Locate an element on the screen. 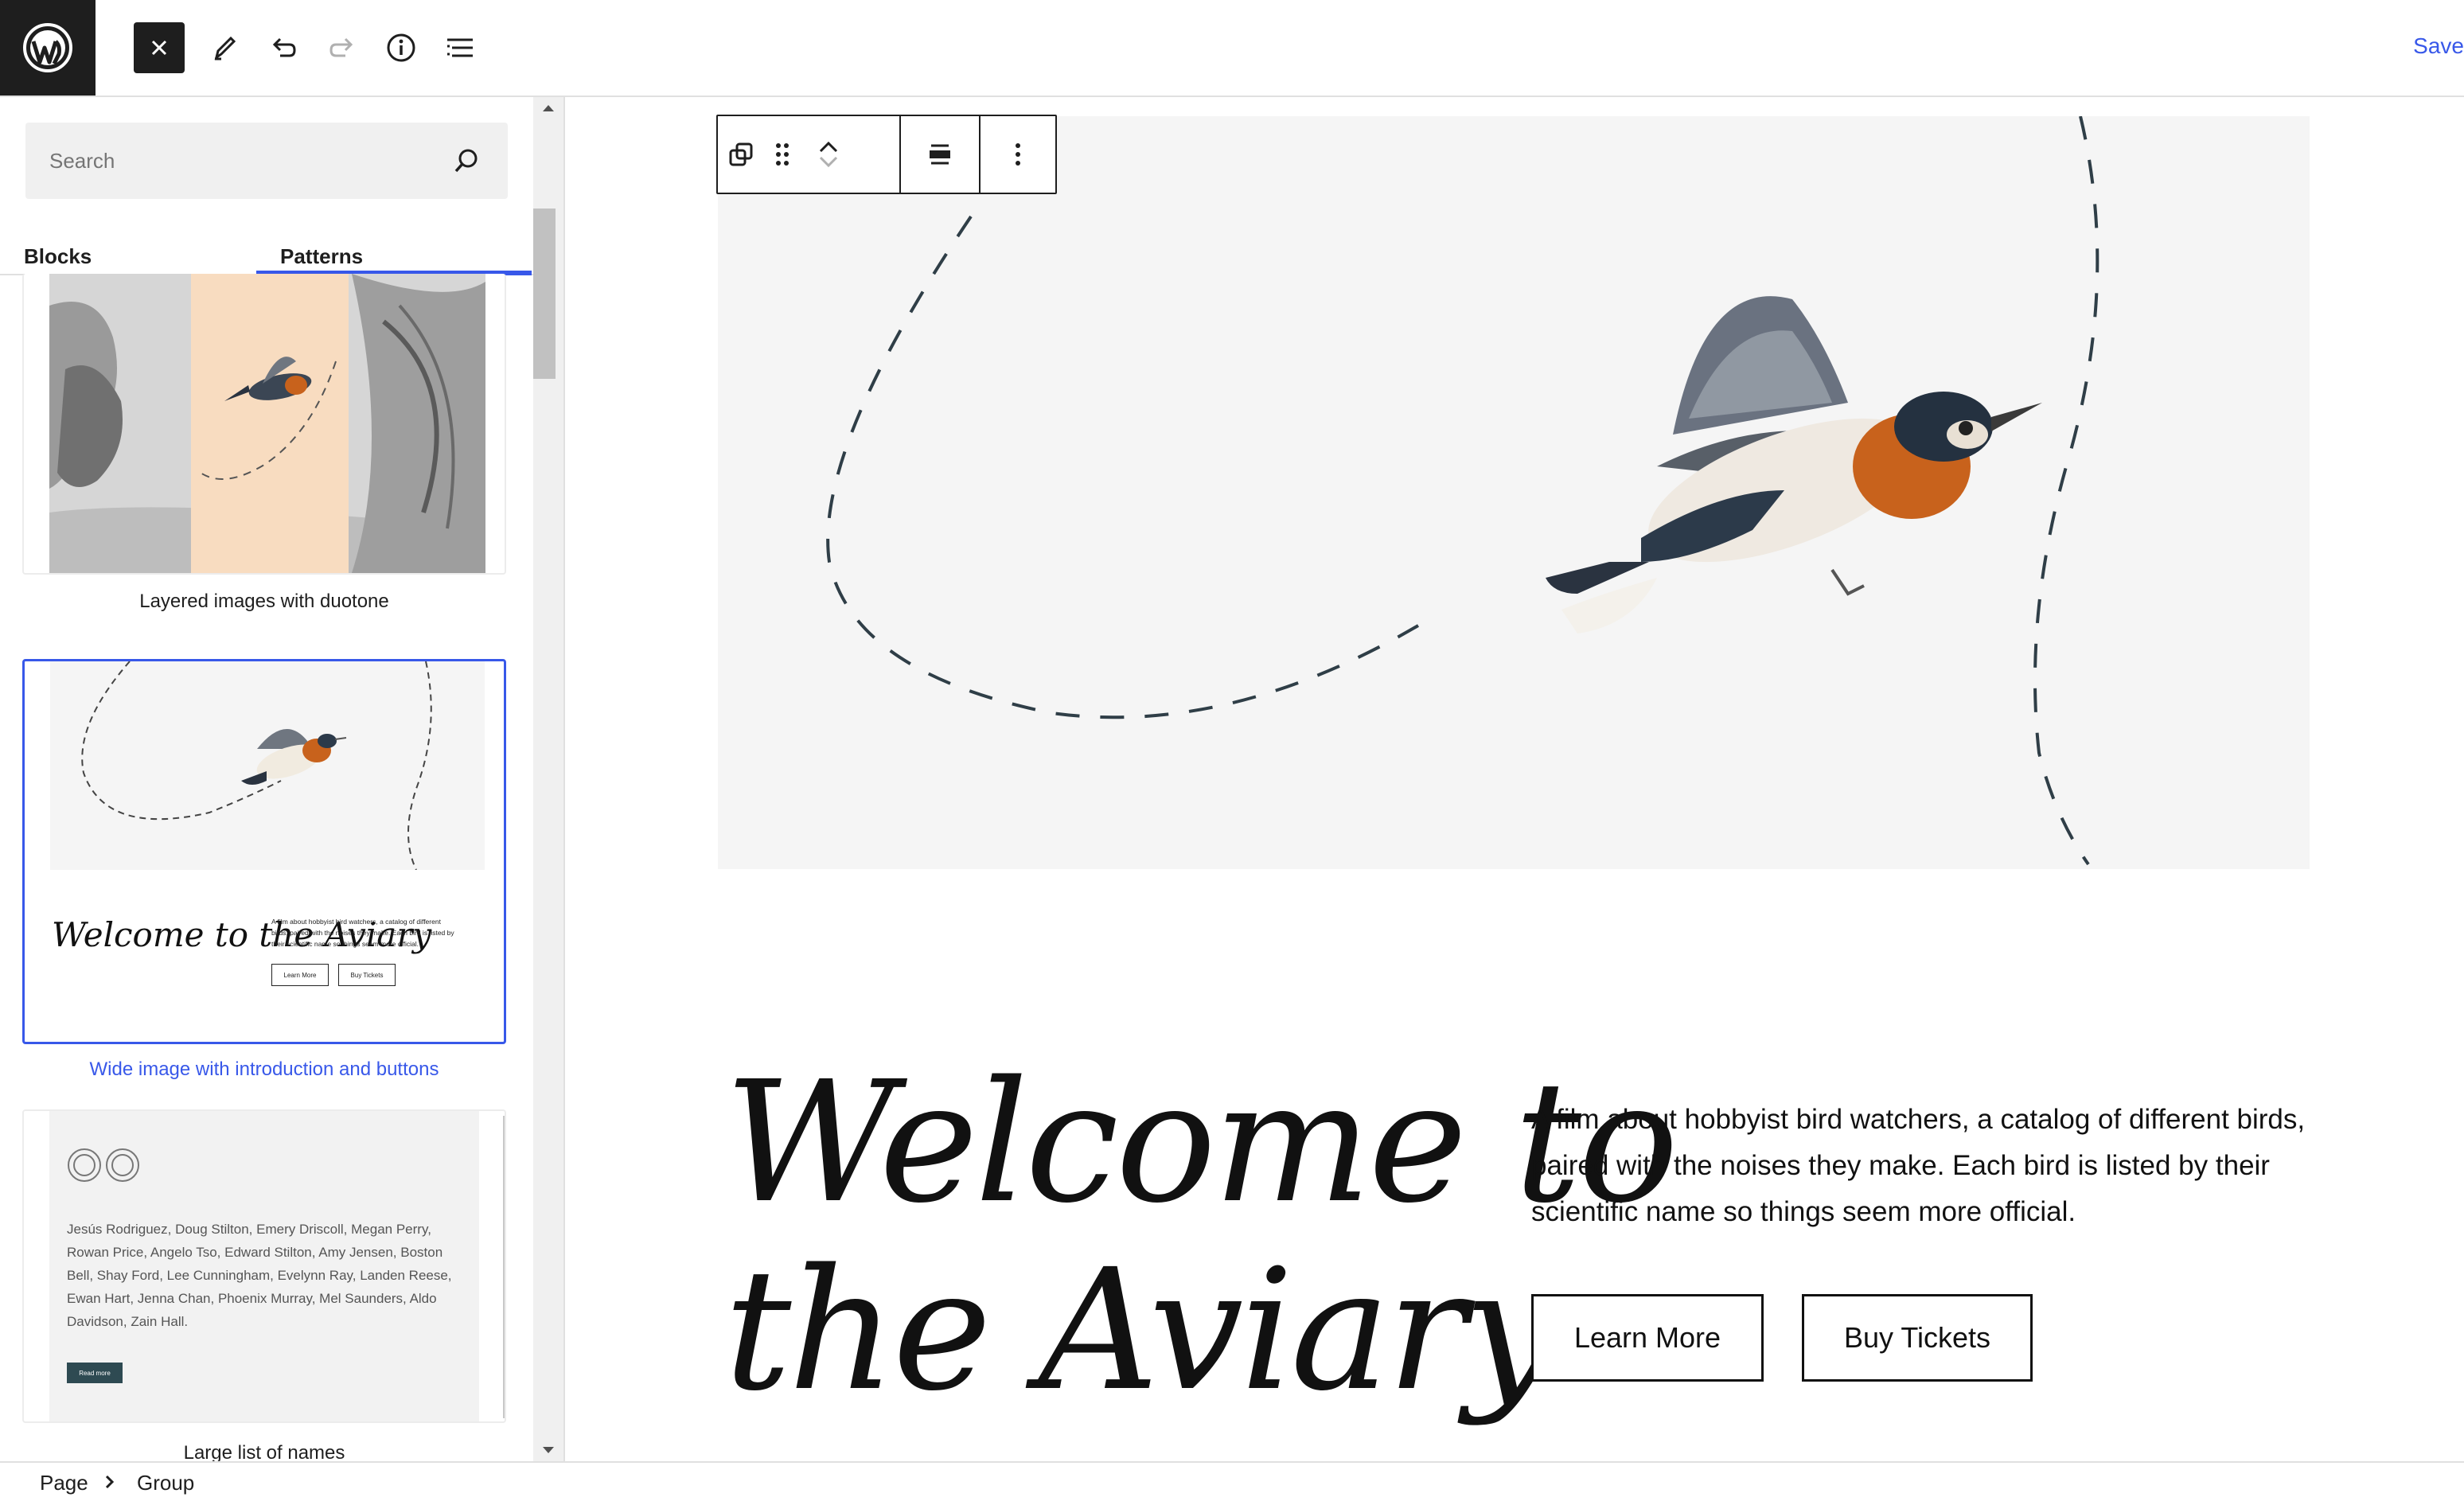 This screenshot has height=1501, width=2464. move-up-icon is located at coordinates (828, 146).